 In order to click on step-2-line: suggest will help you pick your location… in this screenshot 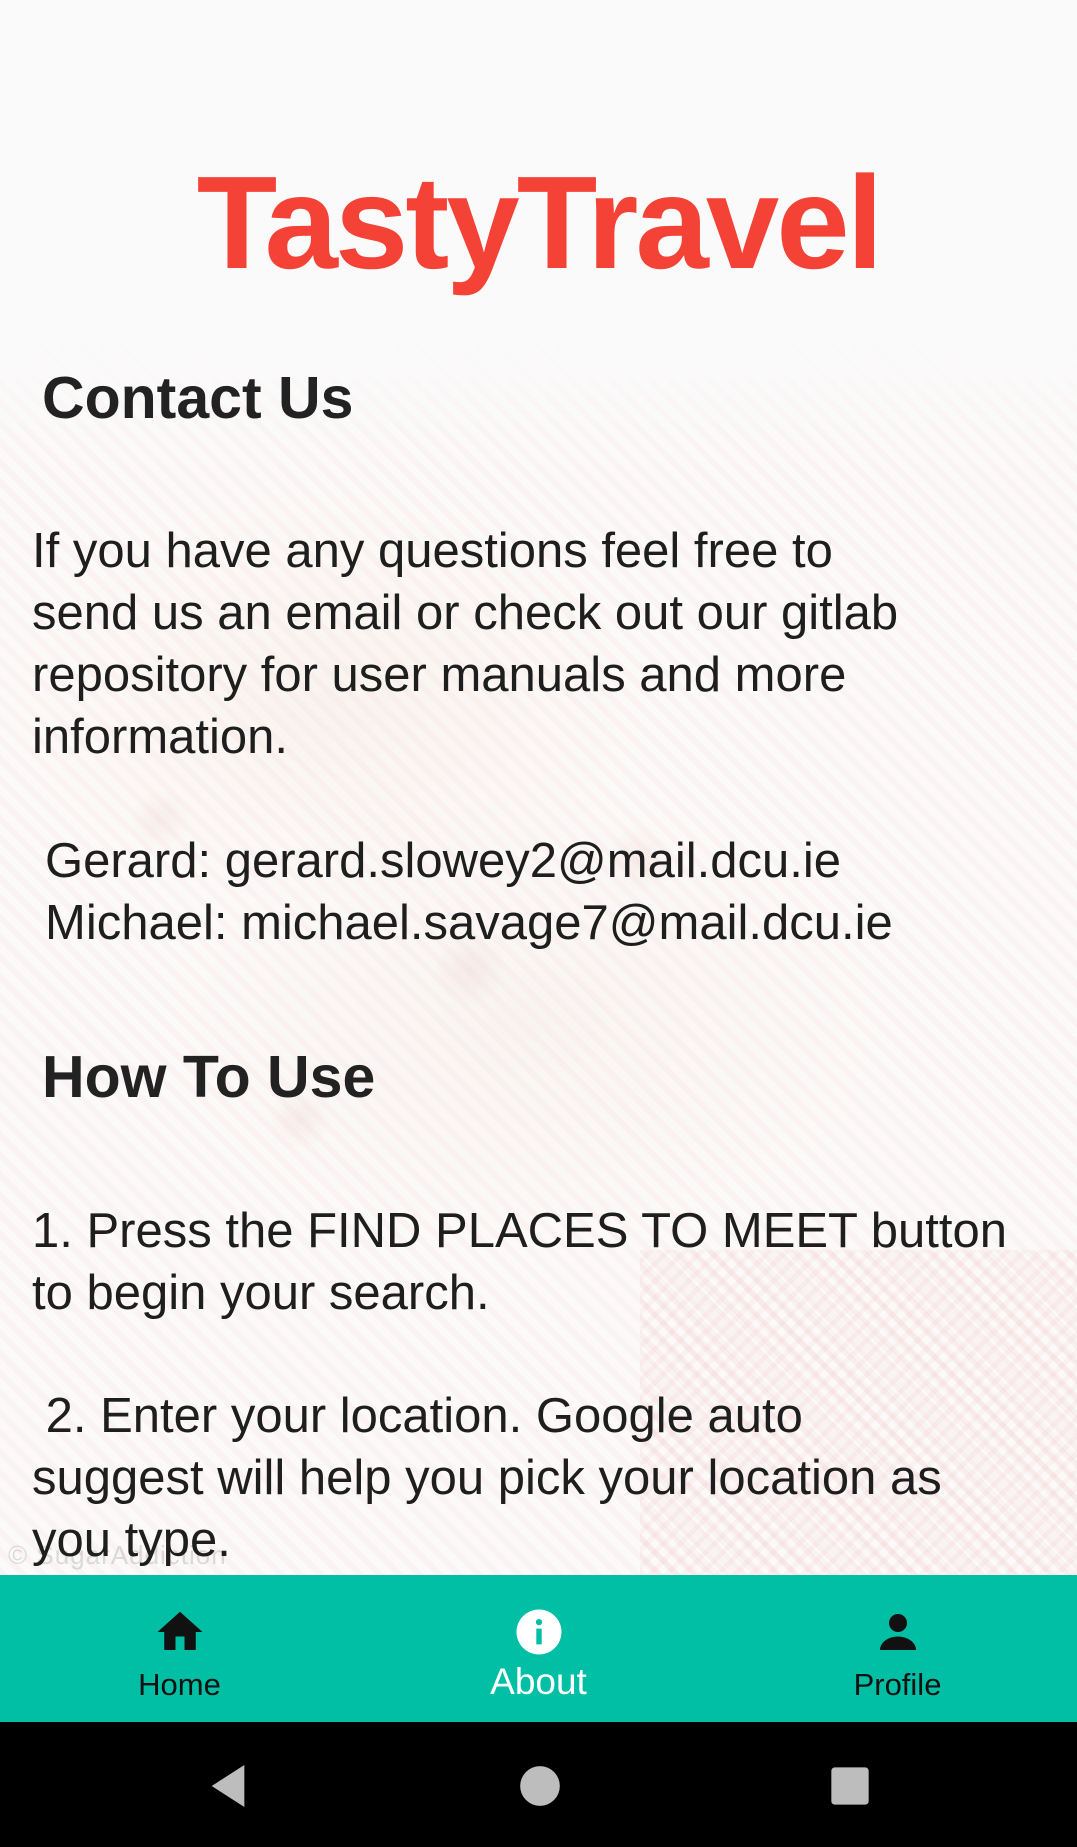, I will do `click(487, 1478)`.